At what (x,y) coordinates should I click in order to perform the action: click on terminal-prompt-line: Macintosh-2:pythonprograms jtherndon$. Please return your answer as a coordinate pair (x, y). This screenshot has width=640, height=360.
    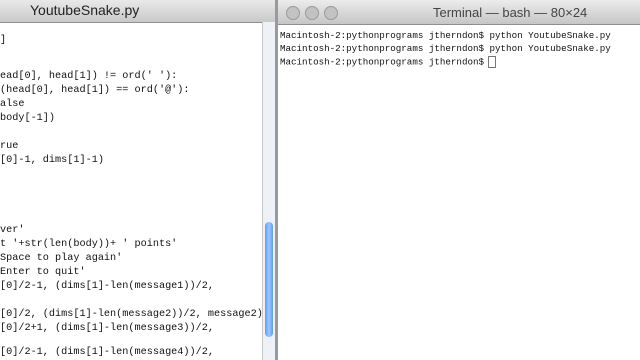
    Looking at the image, I should click on (388, 62).